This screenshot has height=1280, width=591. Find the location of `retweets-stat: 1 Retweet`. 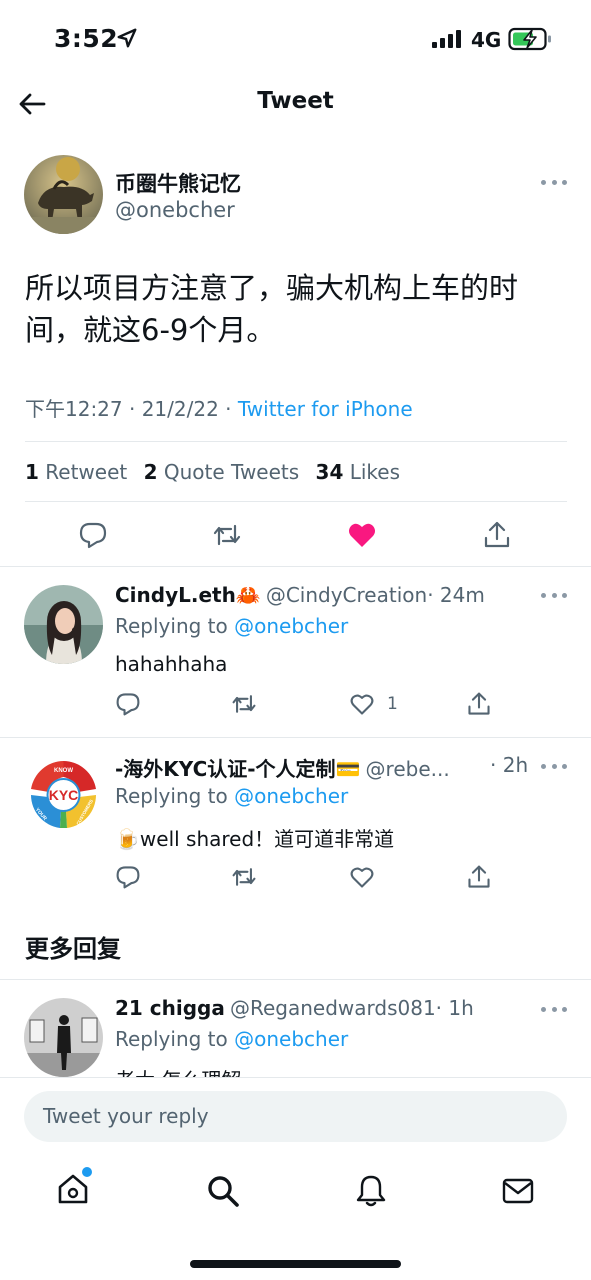

retweets-stat: 1 Retweet is located at coordinates (76, 472).